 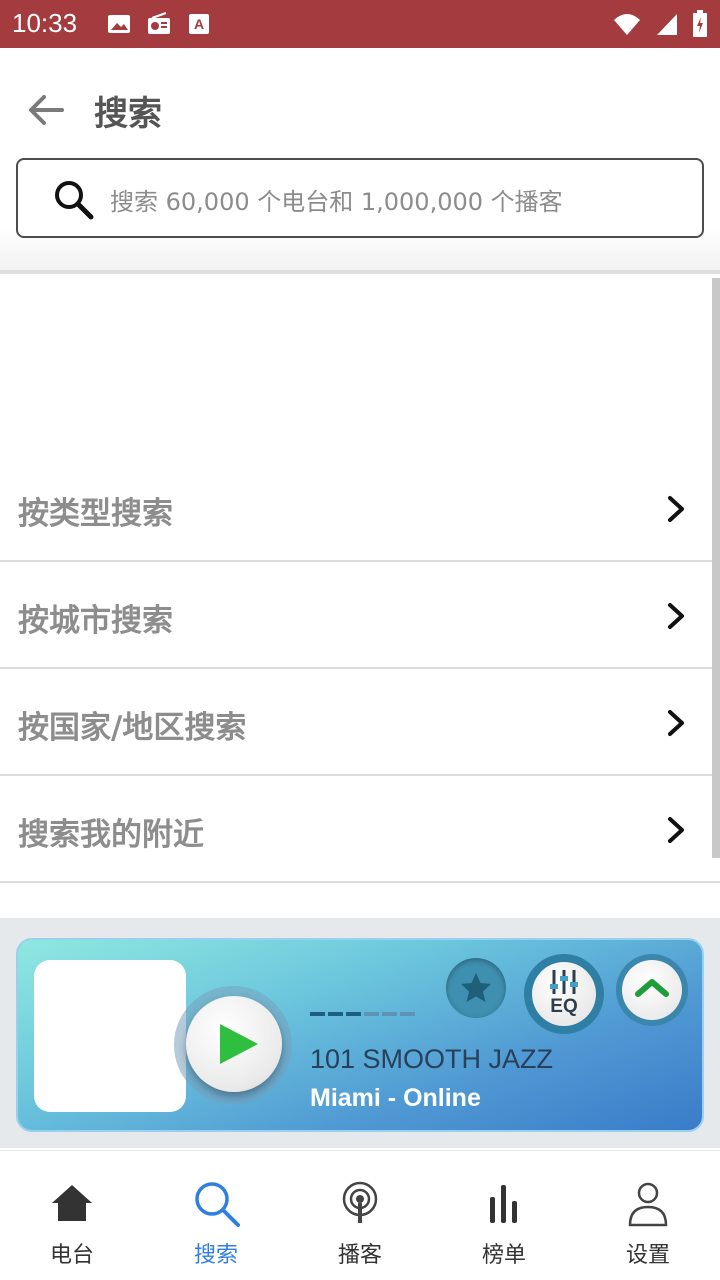 I want to click on status-bar: 10:33 A, so click(x=360, y=24).